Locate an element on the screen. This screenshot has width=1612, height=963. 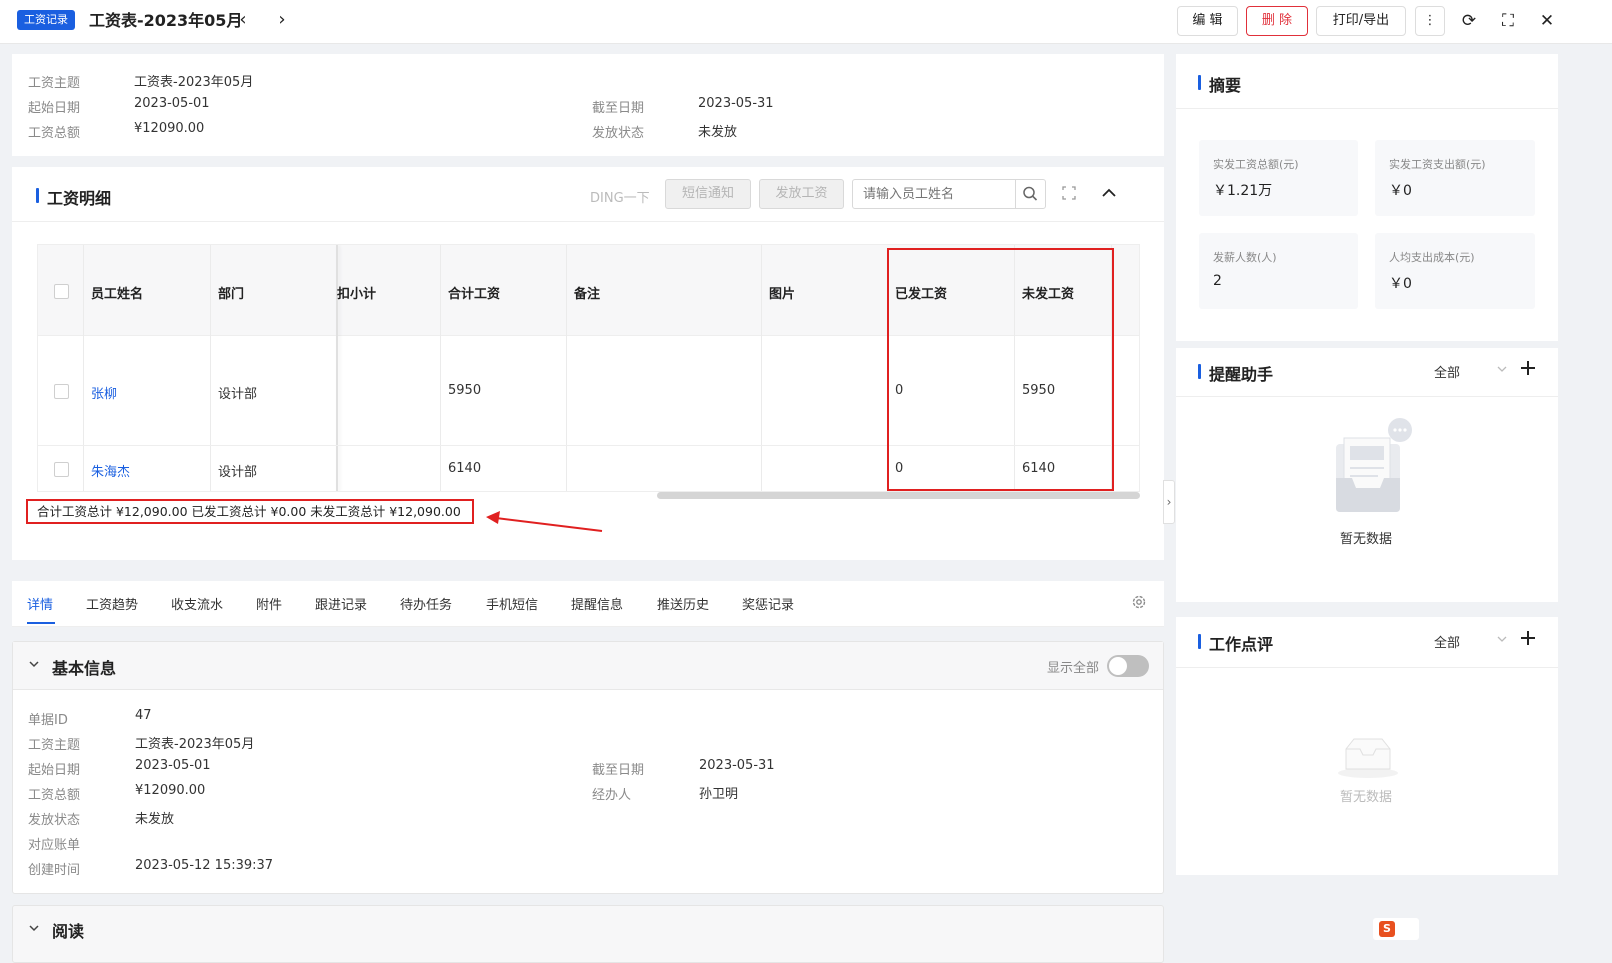
input-method-badge: S is located at coordinates (1396, 929).